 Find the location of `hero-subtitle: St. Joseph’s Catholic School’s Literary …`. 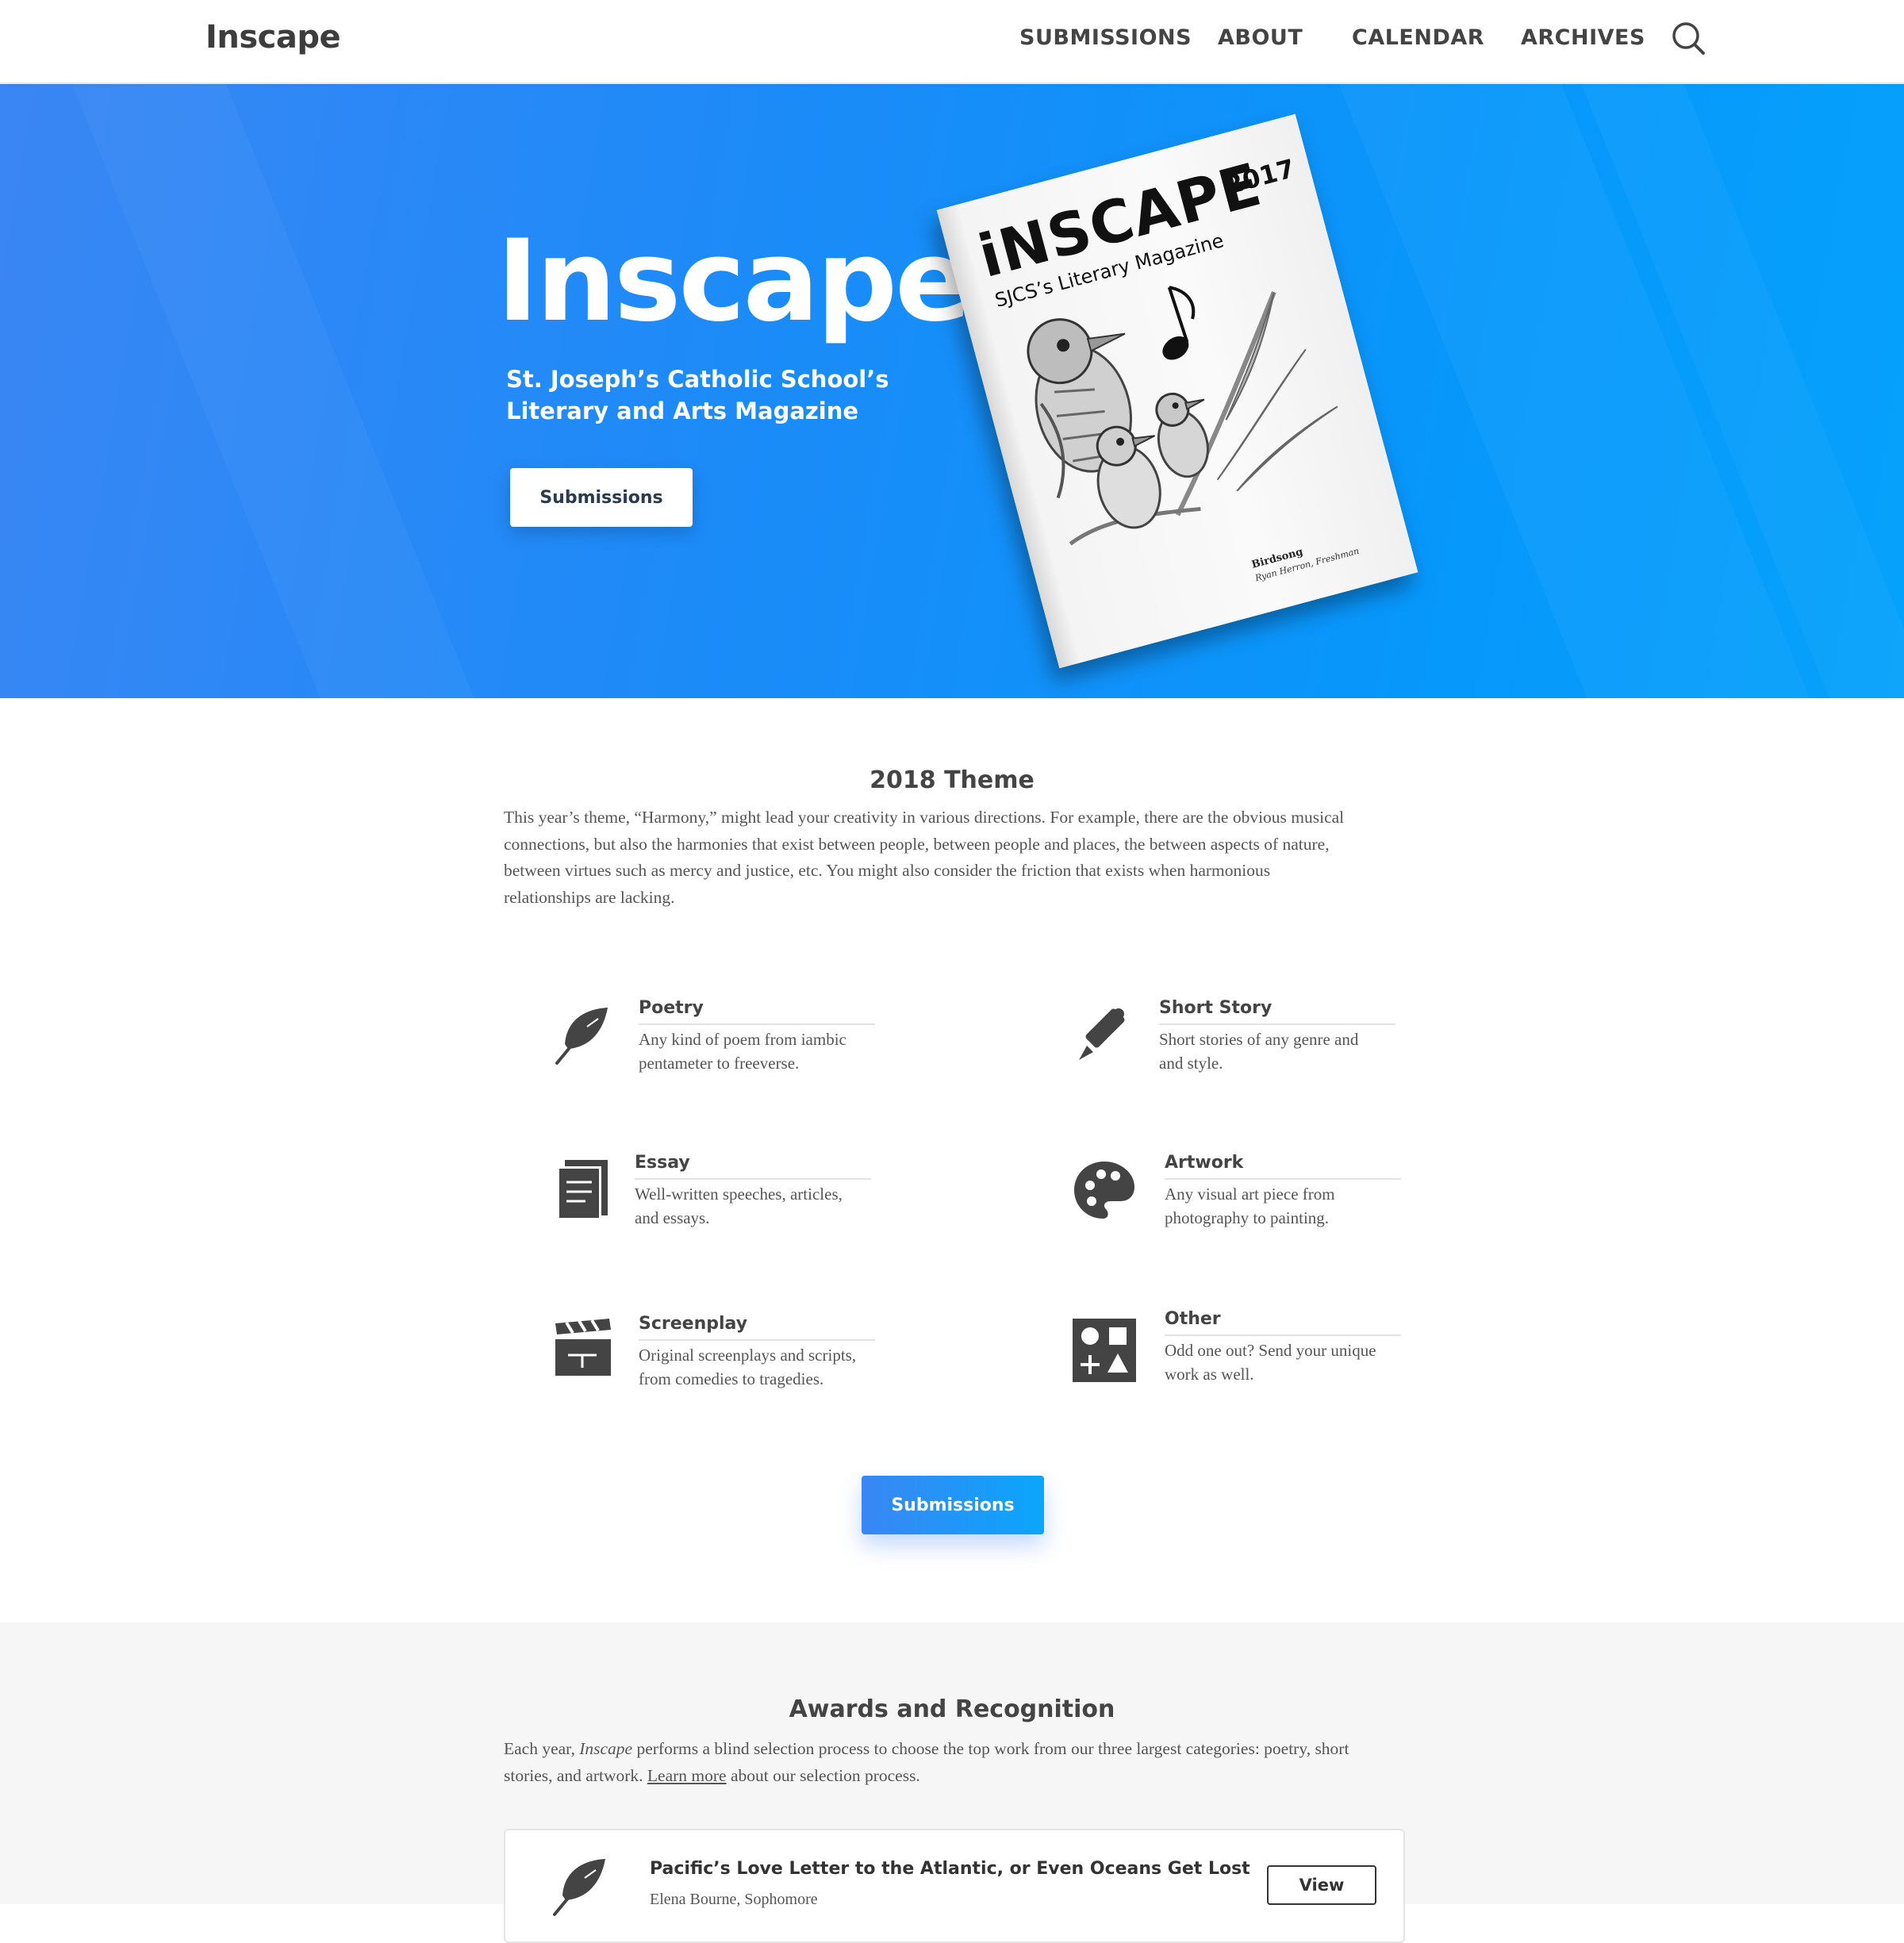

hero-subtitle: St. Joseph’s Catholic School’s Literary … is located at coordinates (712, 395).